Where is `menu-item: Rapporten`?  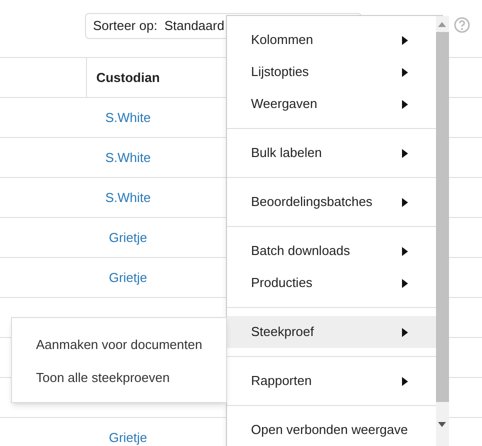
menu-item: Rapporten is located at coordinates (331, 381).